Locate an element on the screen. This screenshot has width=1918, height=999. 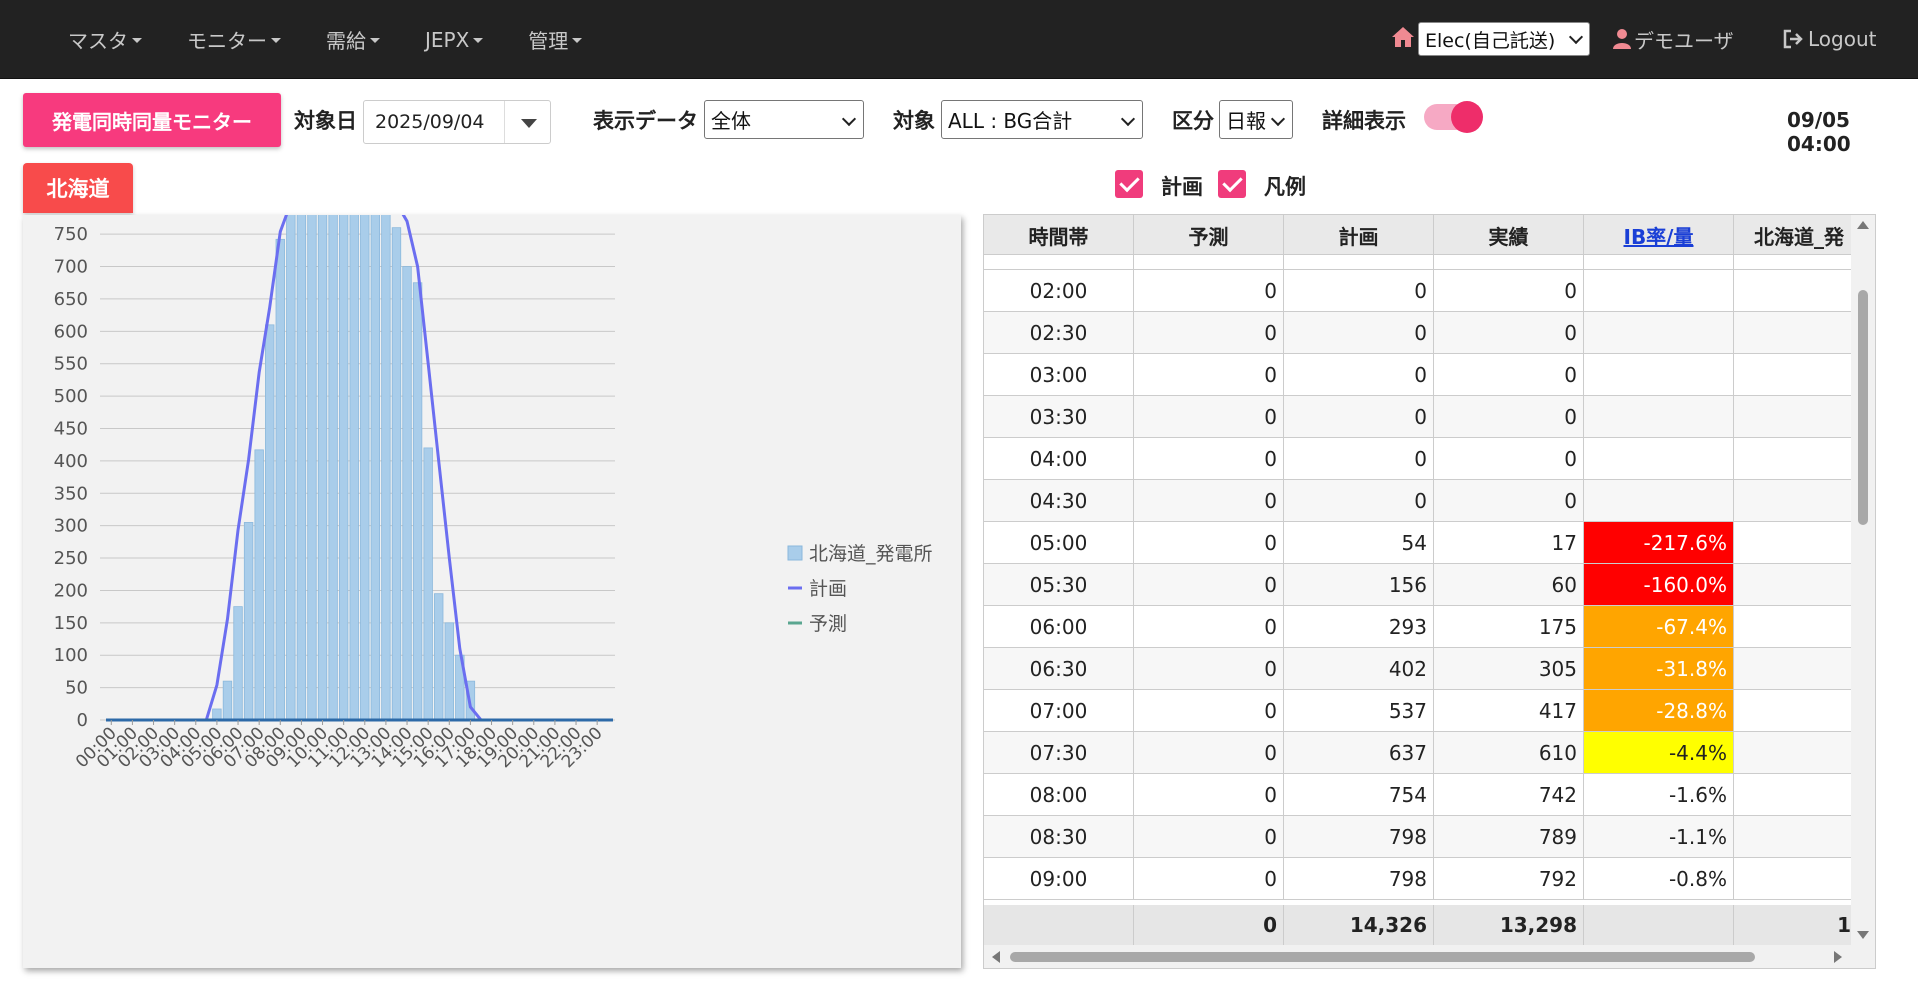
y-tick-label: 400 is located at coordinates (71, 461).